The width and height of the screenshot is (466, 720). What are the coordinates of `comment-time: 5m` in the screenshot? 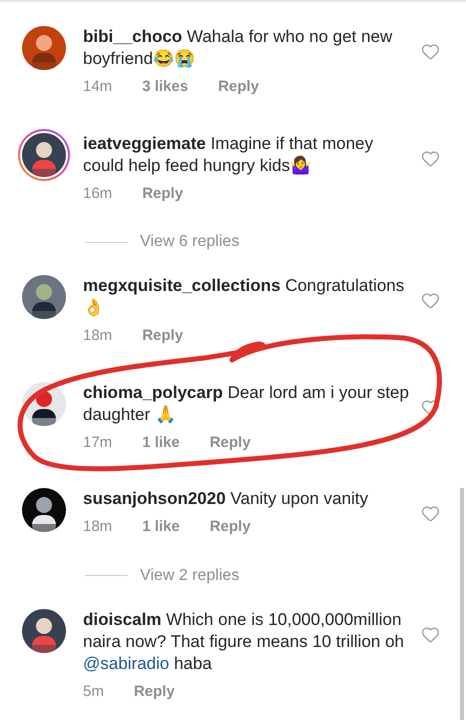 It's located at (93, 692).